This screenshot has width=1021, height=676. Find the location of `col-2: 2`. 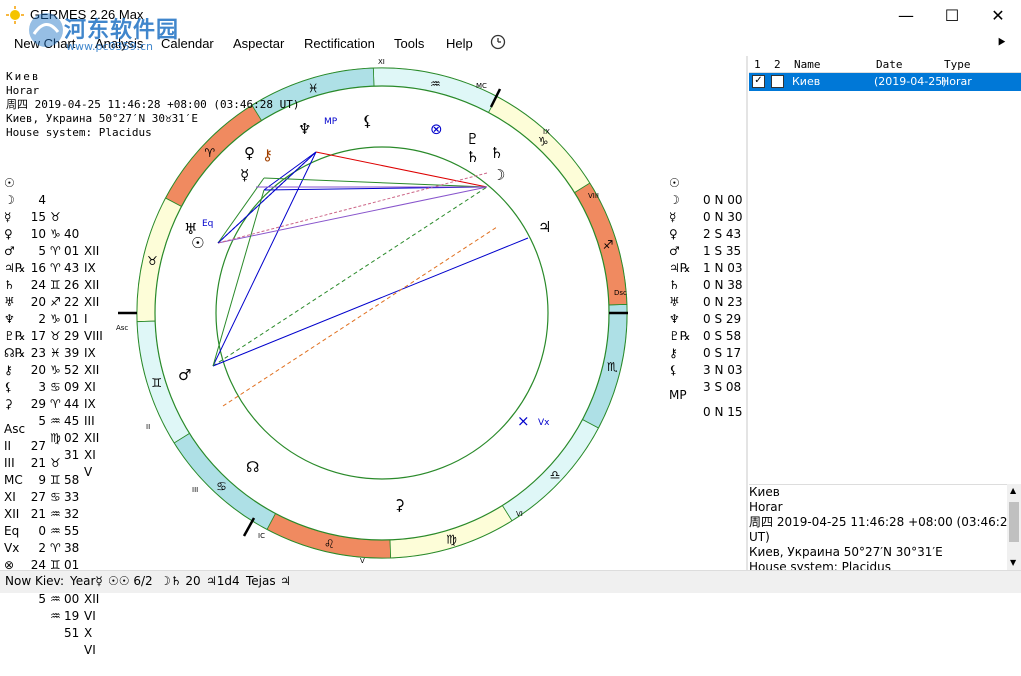

col-2: 2 is located at coordinates (777, 64).